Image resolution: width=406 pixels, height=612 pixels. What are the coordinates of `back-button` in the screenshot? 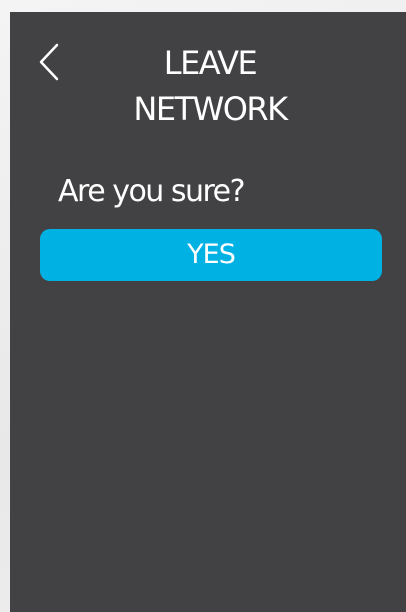 It's located at (51, 62).